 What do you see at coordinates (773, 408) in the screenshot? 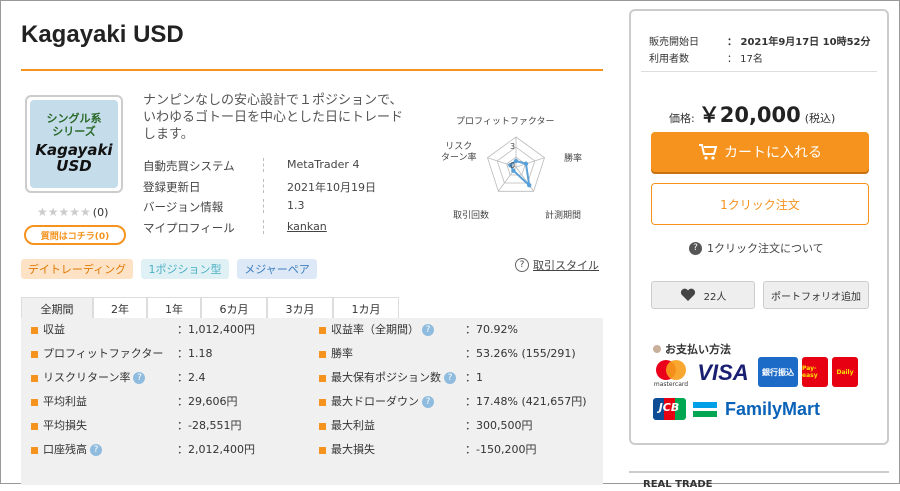
I see `familymart-logo: FamilyMart` at bounding box center [773, 408].